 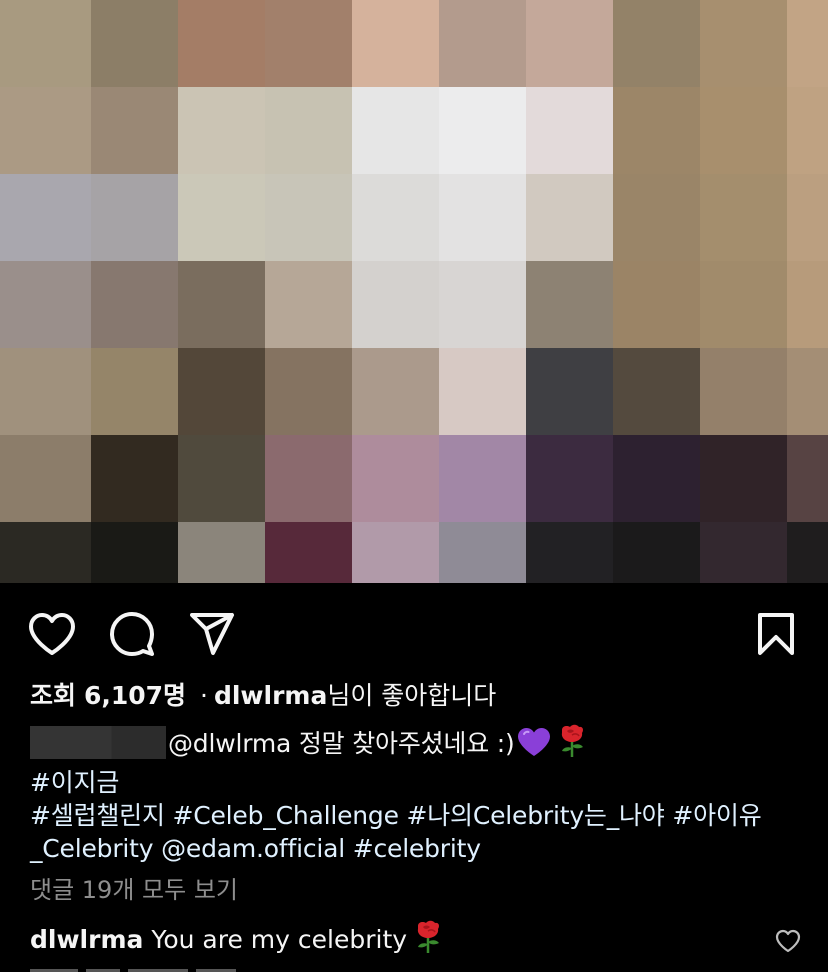 What do you see at coordinates (53, 695) in the screenshot?
I see `views-label: 조회` at bounding box center [53, 695].